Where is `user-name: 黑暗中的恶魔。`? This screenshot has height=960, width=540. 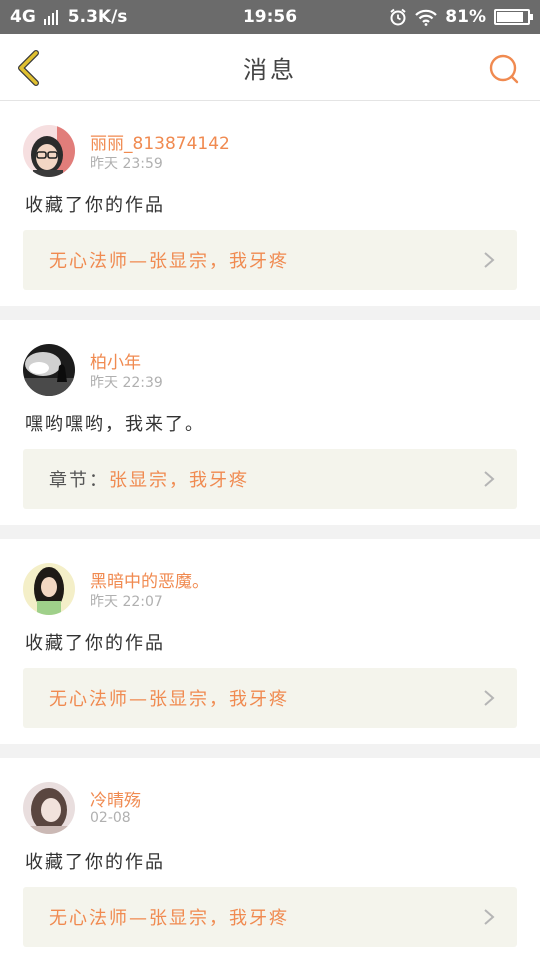 user-name: 黑暗中的恶魔。 is located at coordinates (149, 579).